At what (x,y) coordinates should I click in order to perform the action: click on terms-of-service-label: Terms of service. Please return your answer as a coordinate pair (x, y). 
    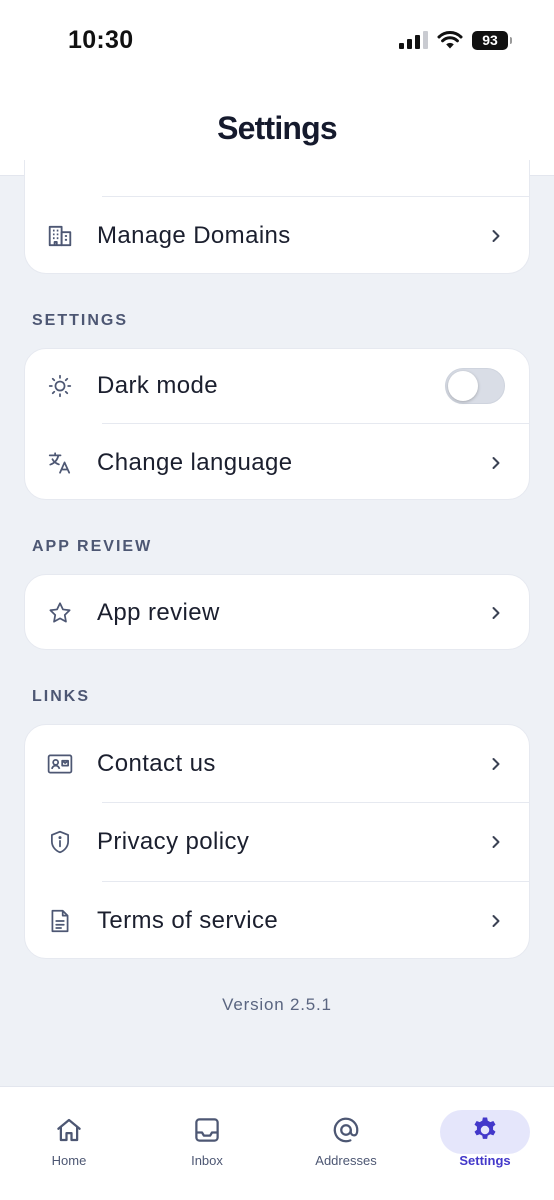
    Looking at the image, I should click on (188, 920).